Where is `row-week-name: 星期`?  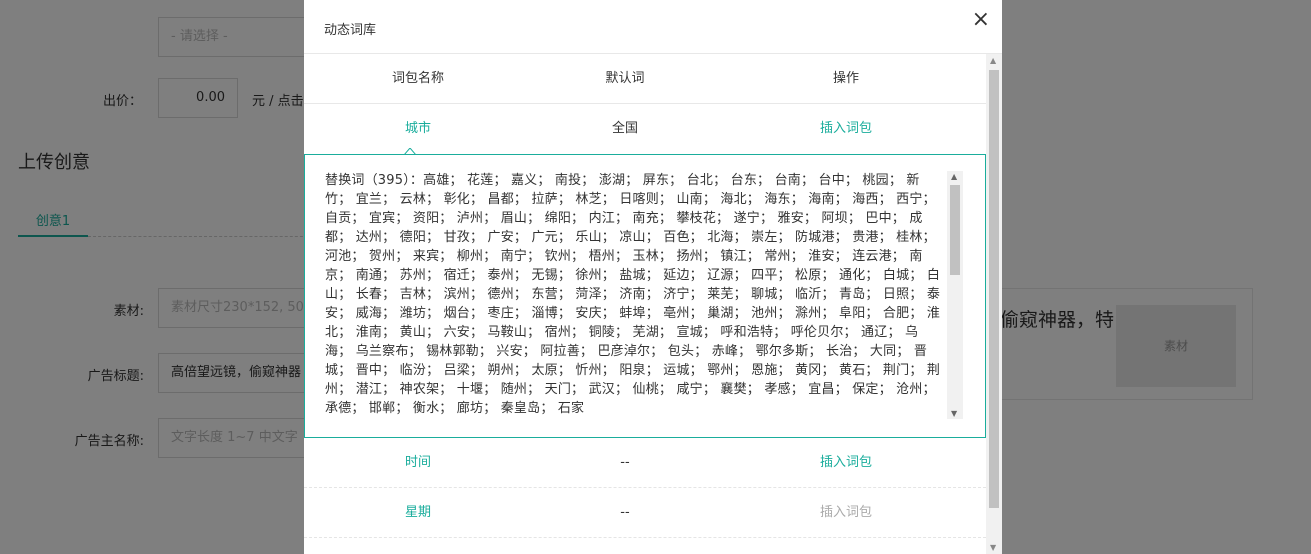
row-week-name: 星期 is located at coordinates (418, 513).